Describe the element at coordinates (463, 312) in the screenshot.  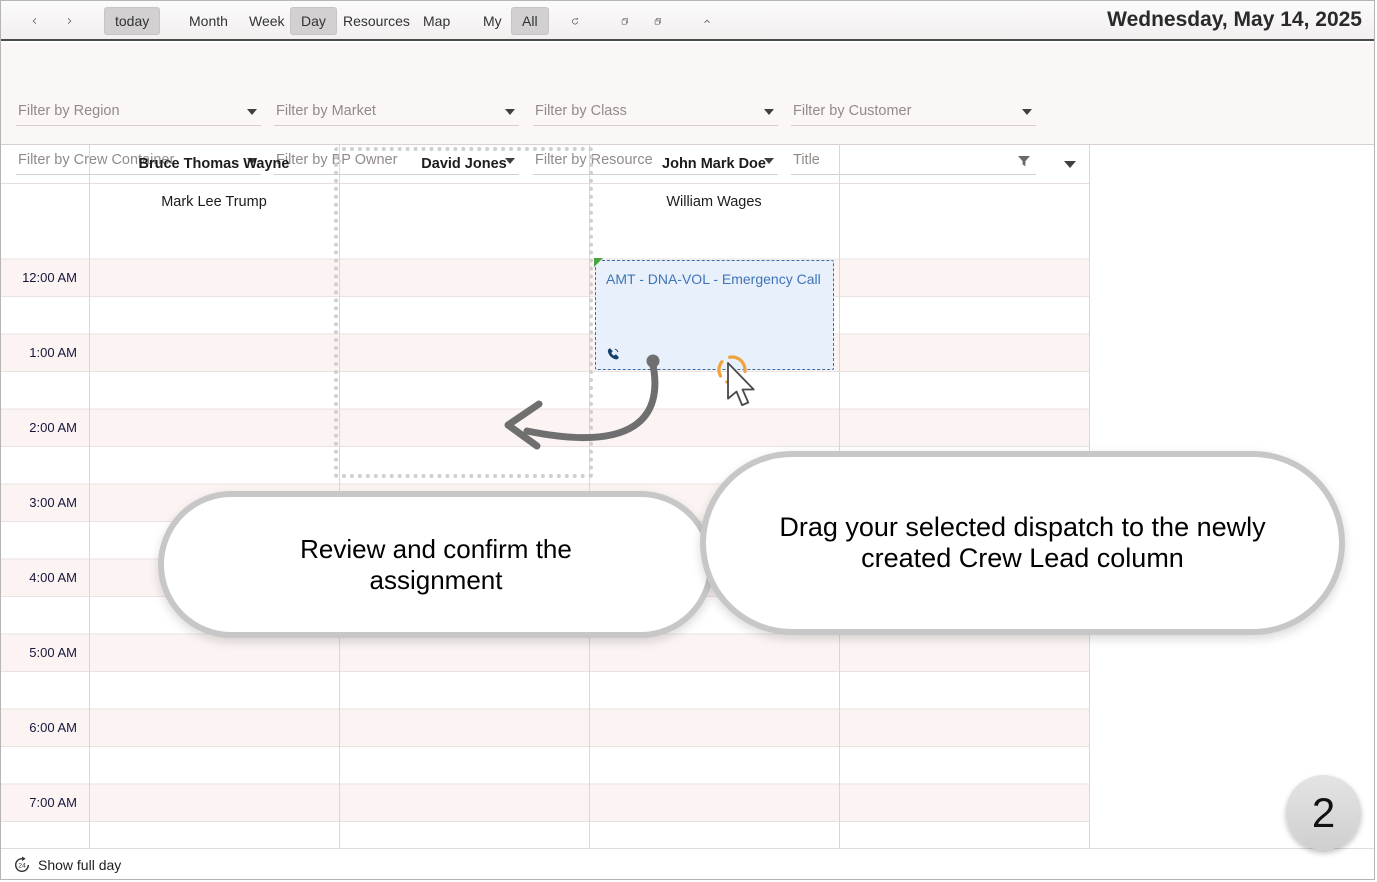
I see `drop-target-highlight` at that location.